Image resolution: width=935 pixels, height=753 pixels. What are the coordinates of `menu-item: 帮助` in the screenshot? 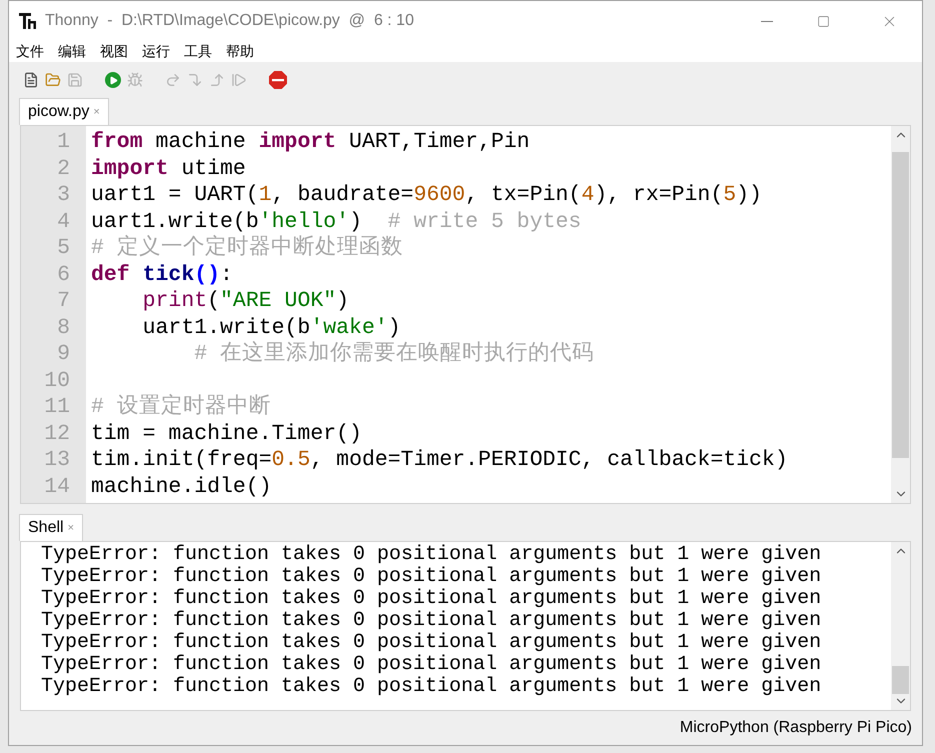 It's located at (240, 51).